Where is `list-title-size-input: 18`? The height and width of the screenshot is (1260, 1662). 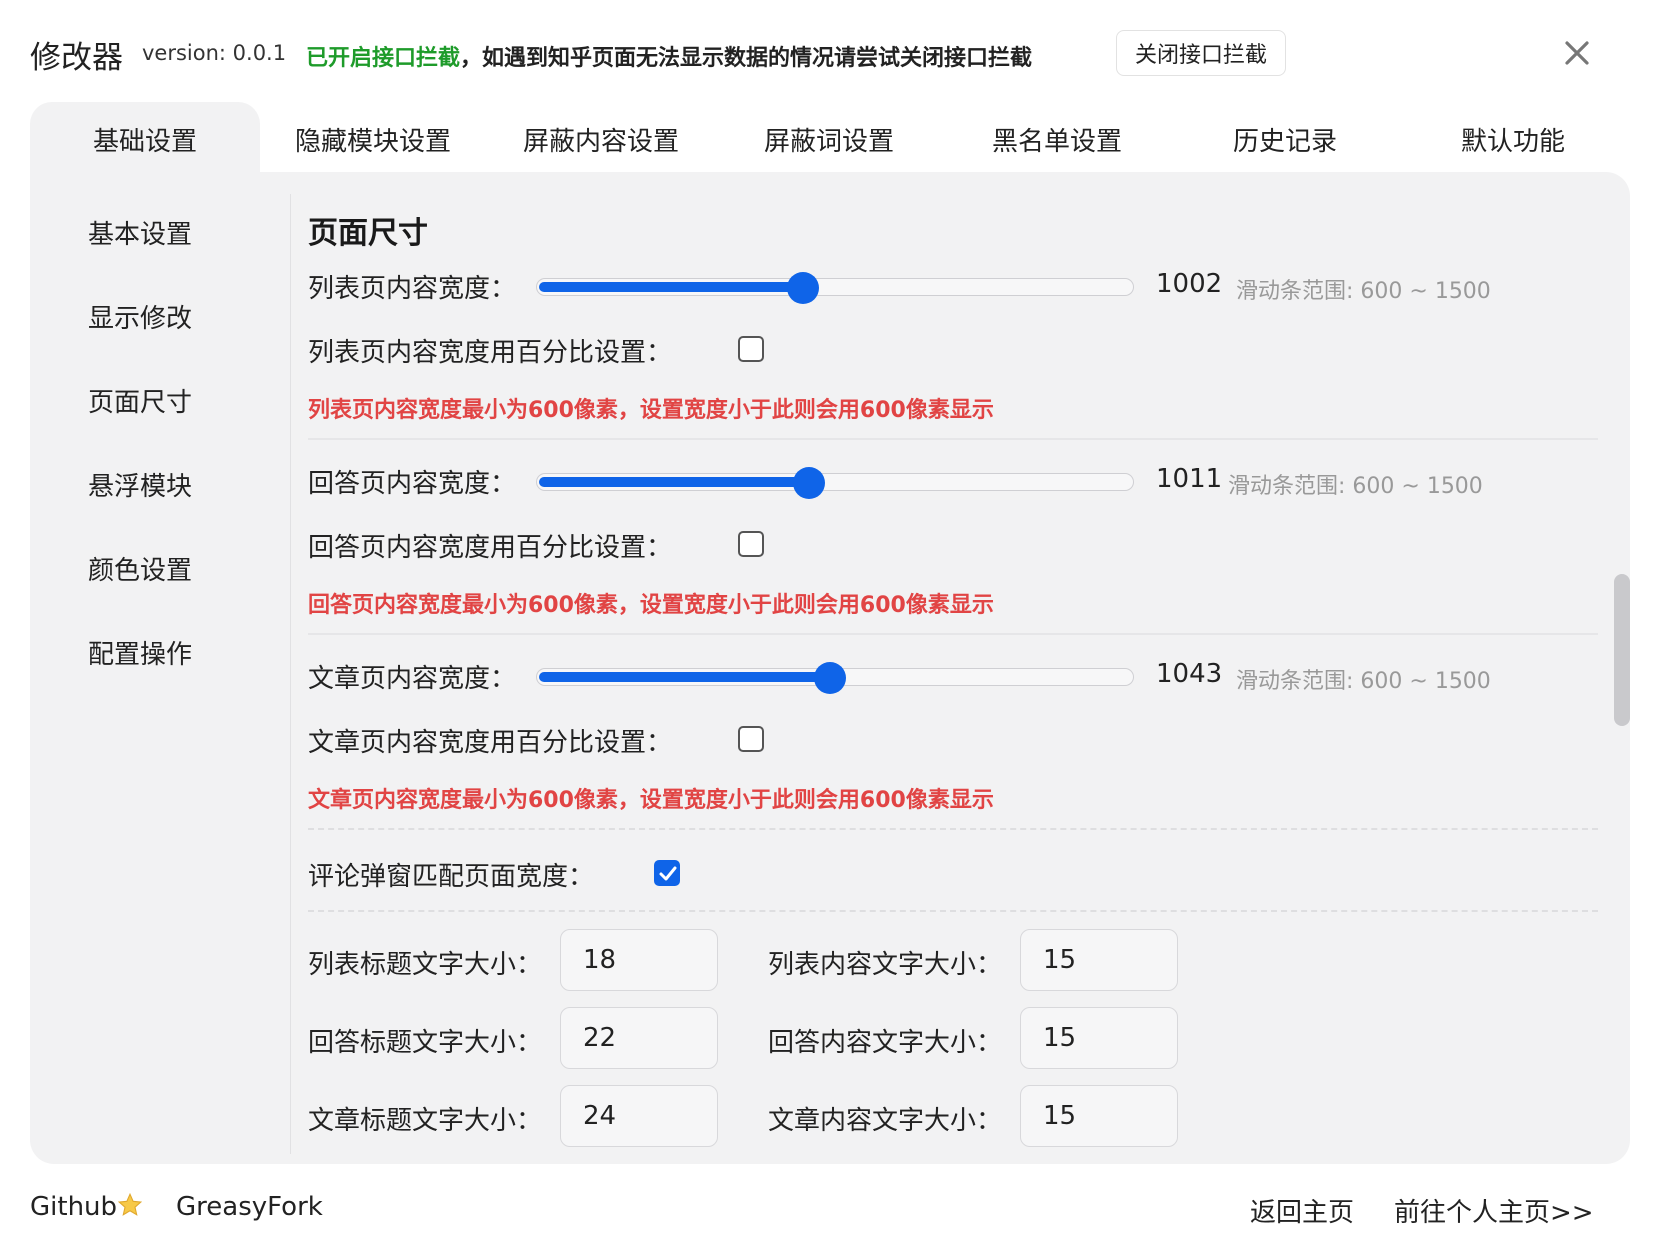
list-title-size-input: 18 is located at coordinates (639, 960).